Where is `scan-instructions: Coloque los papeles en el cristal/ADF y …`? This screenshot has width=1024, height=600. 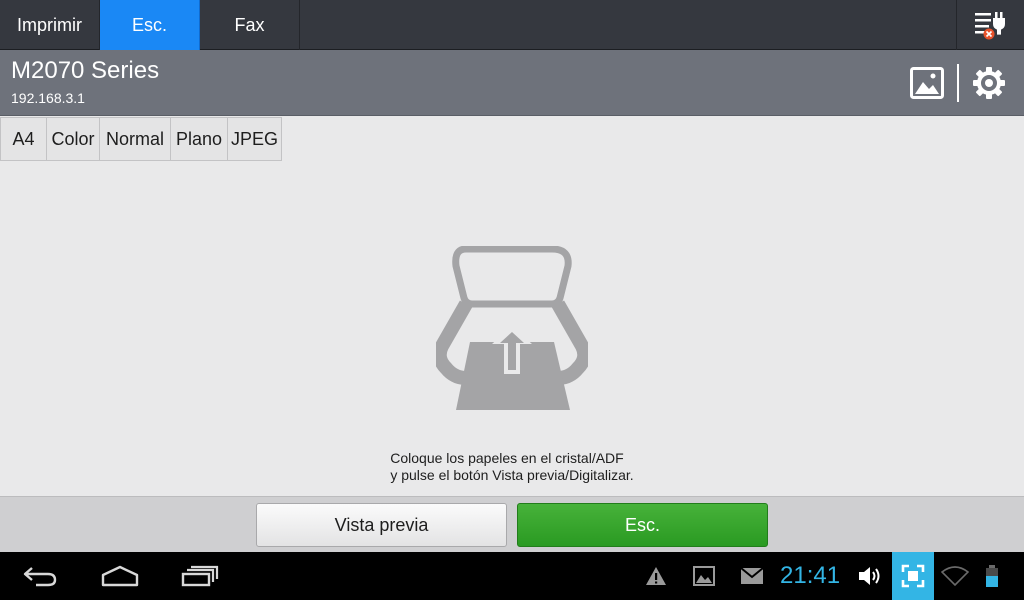
scan-instructions: Coloque los papeles en el cristal/ADF y … is located at coordinates (512, 467).